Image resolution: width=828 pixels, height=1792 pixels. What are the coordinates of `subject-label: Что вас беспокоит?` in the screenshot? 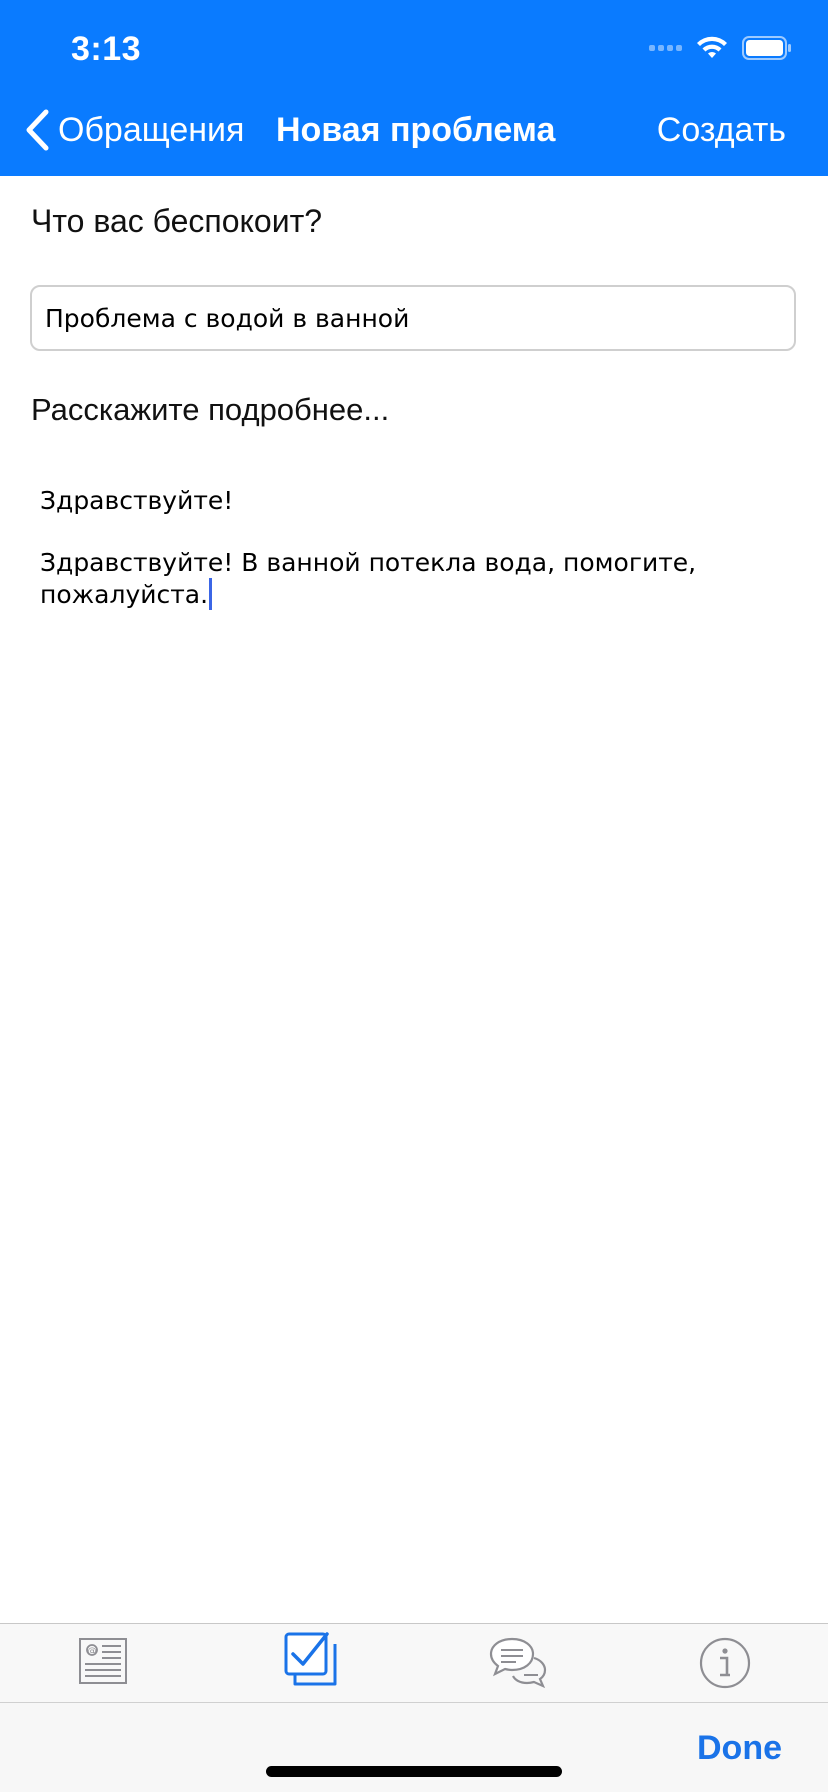 It's located at (177, 221).